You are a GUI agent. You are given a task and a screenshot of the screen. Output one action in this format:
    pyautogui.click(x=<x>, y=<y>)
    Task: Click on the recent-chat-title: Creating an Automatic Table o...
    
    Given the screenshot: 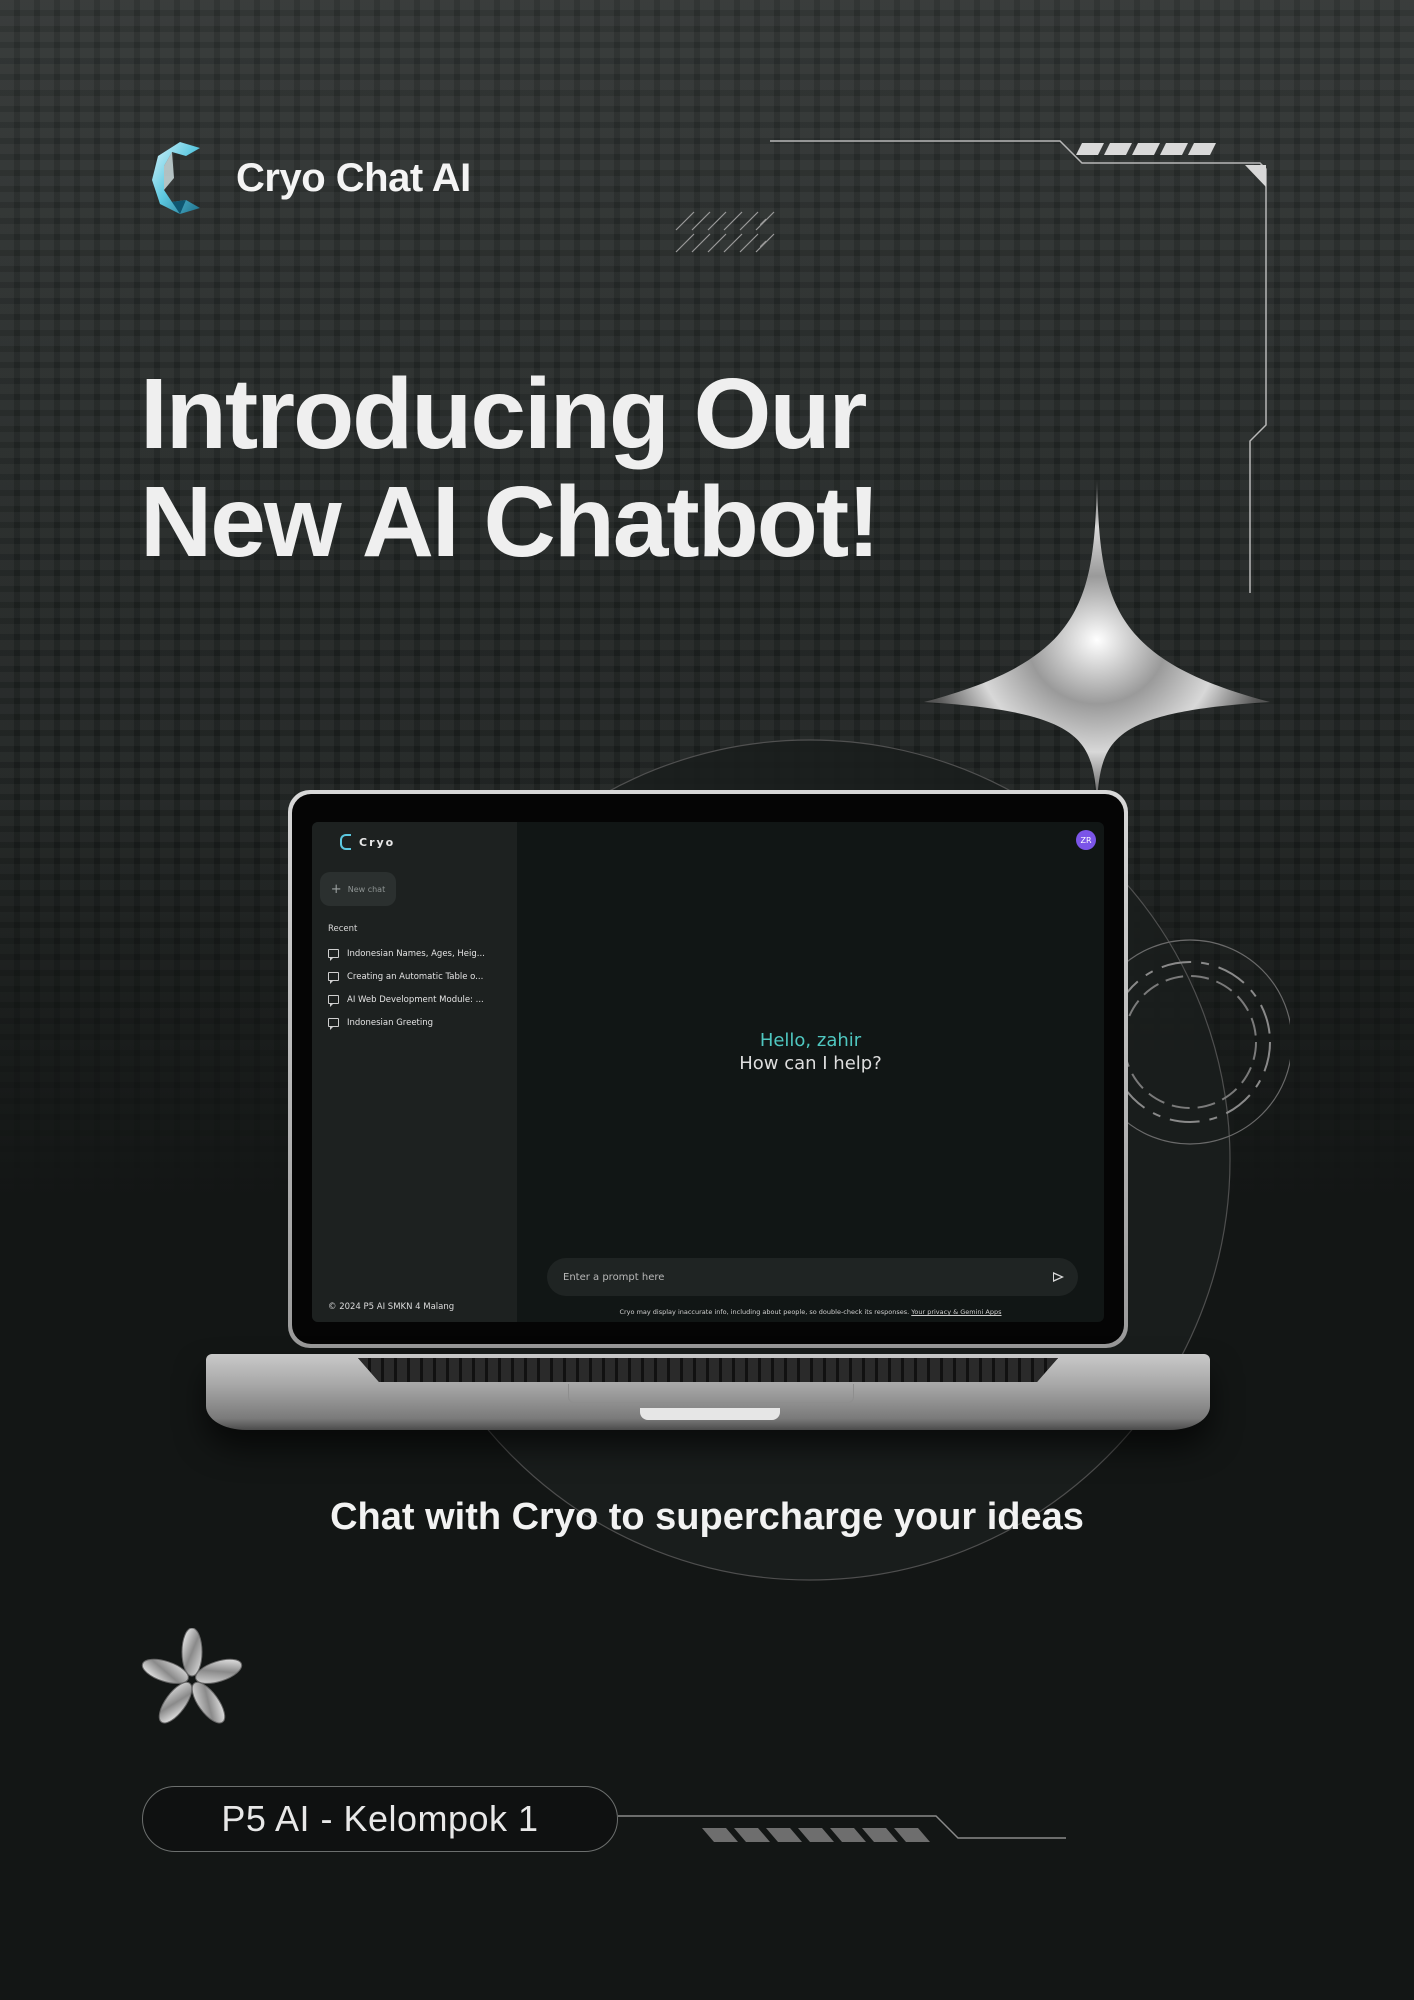 What is the action you would take?
    pyautogui.click(x=415, y=976)
    